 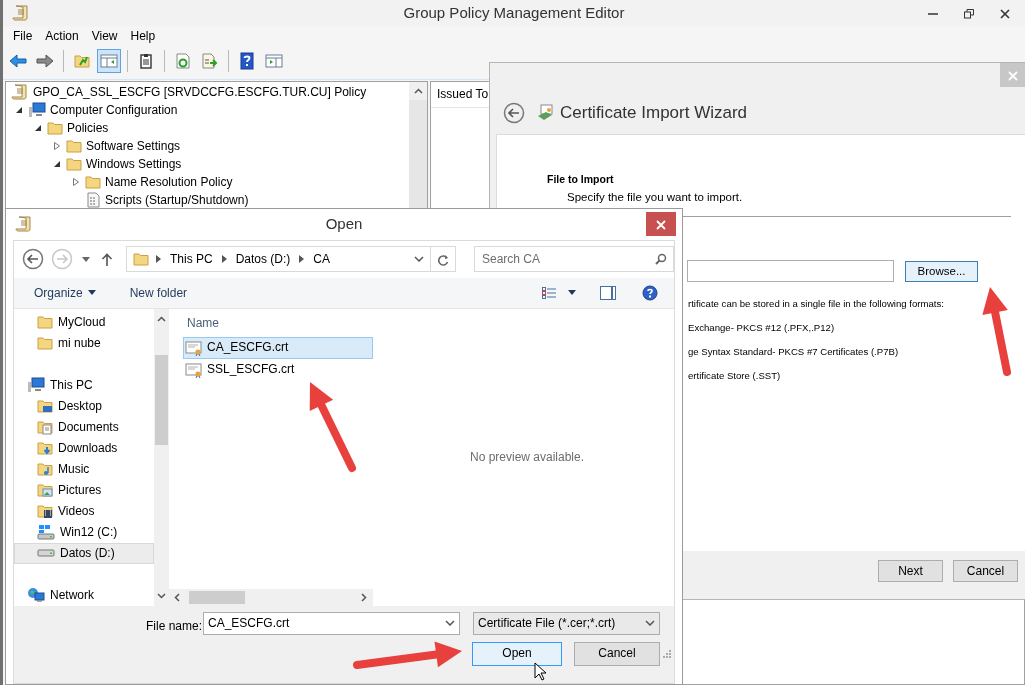 What do you see at coordinates (18, 61) in the screenshot?
I see `arrow-left-icon` at bounding box center [18, 61].